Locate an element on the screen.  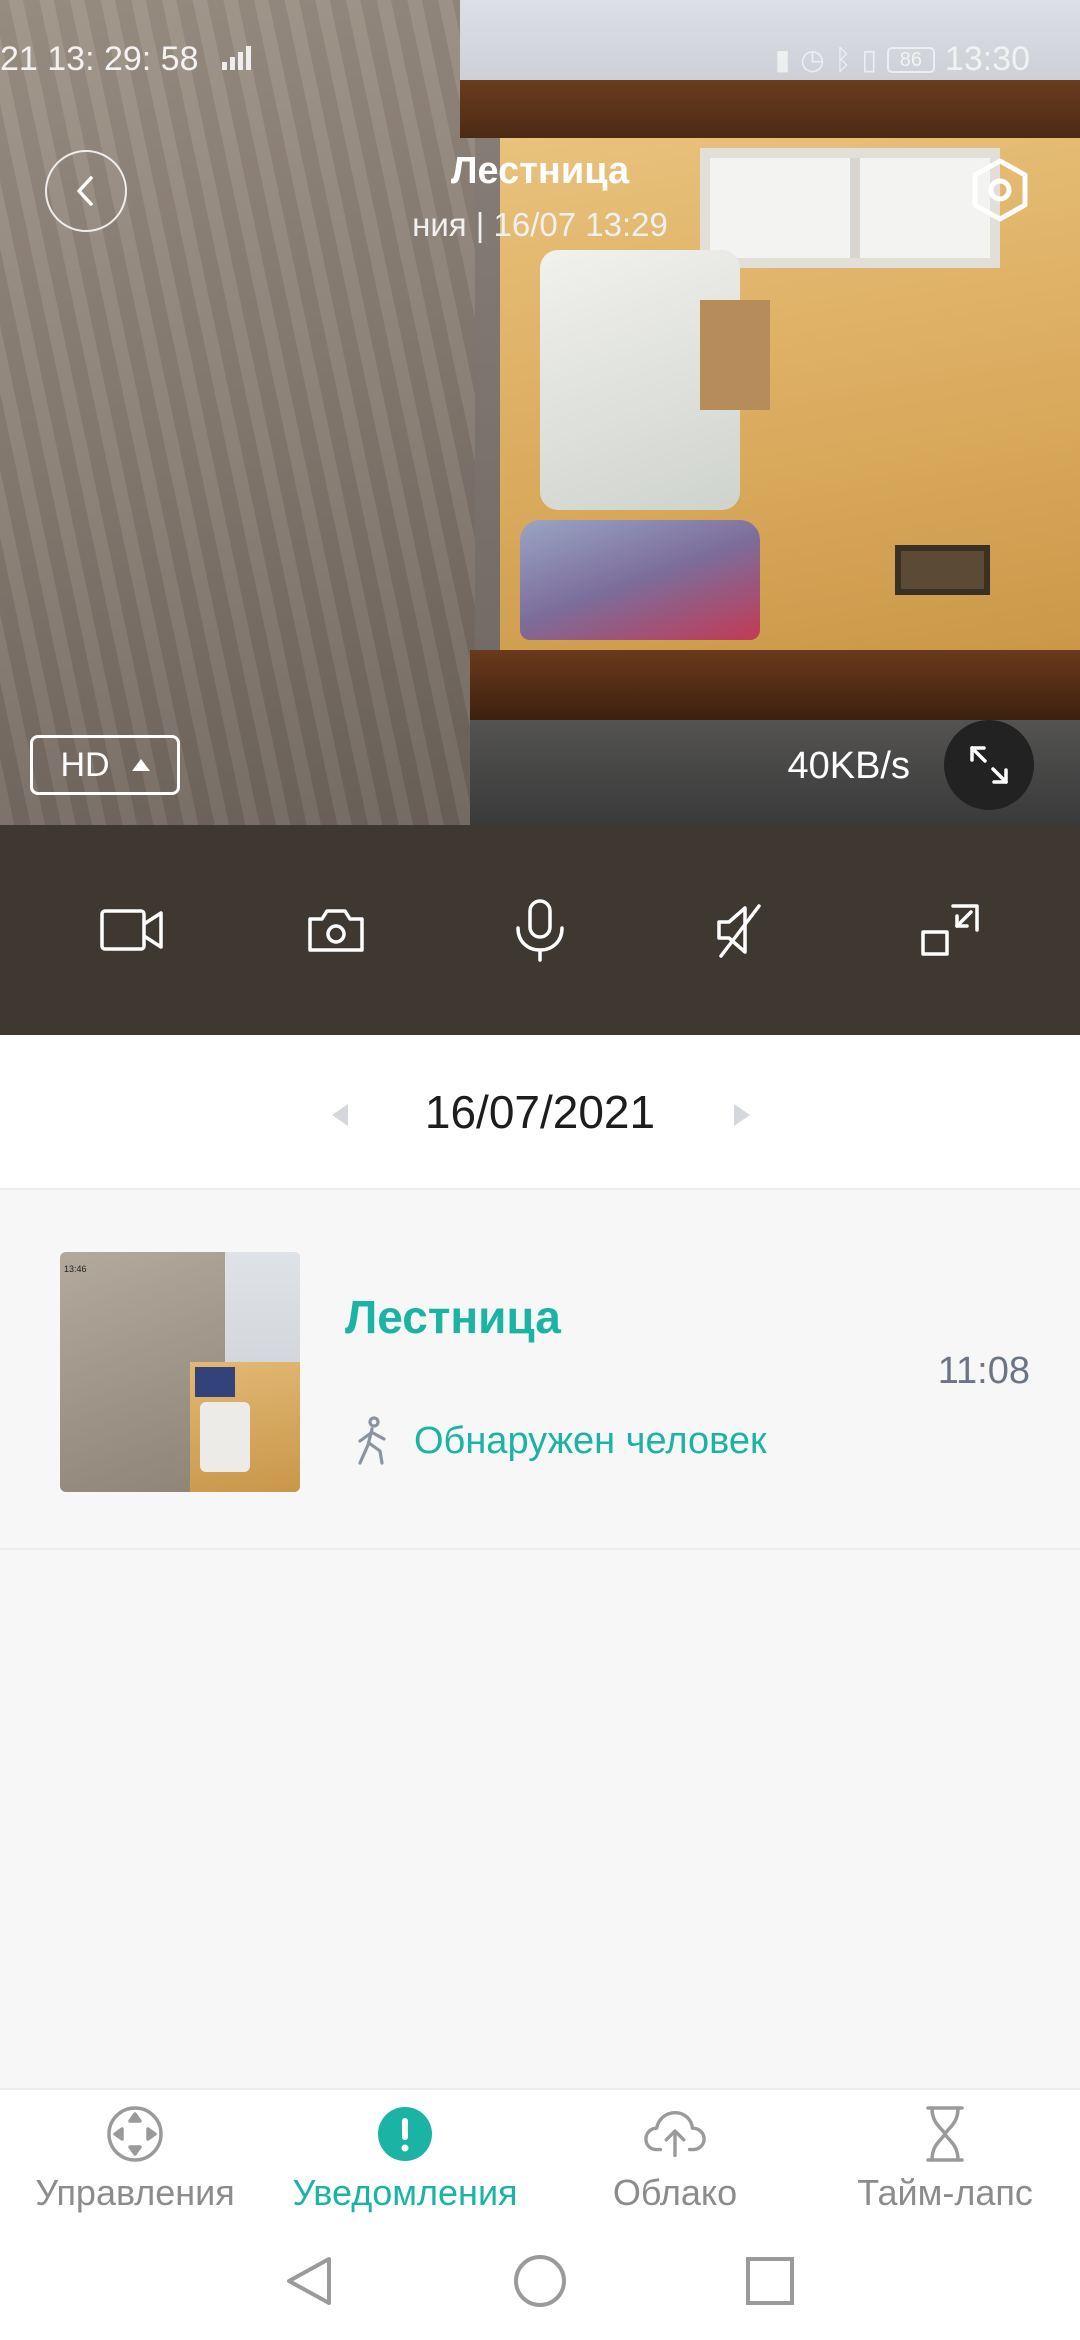
tab-cloud: Облако is located at coordinates (675, 2159).